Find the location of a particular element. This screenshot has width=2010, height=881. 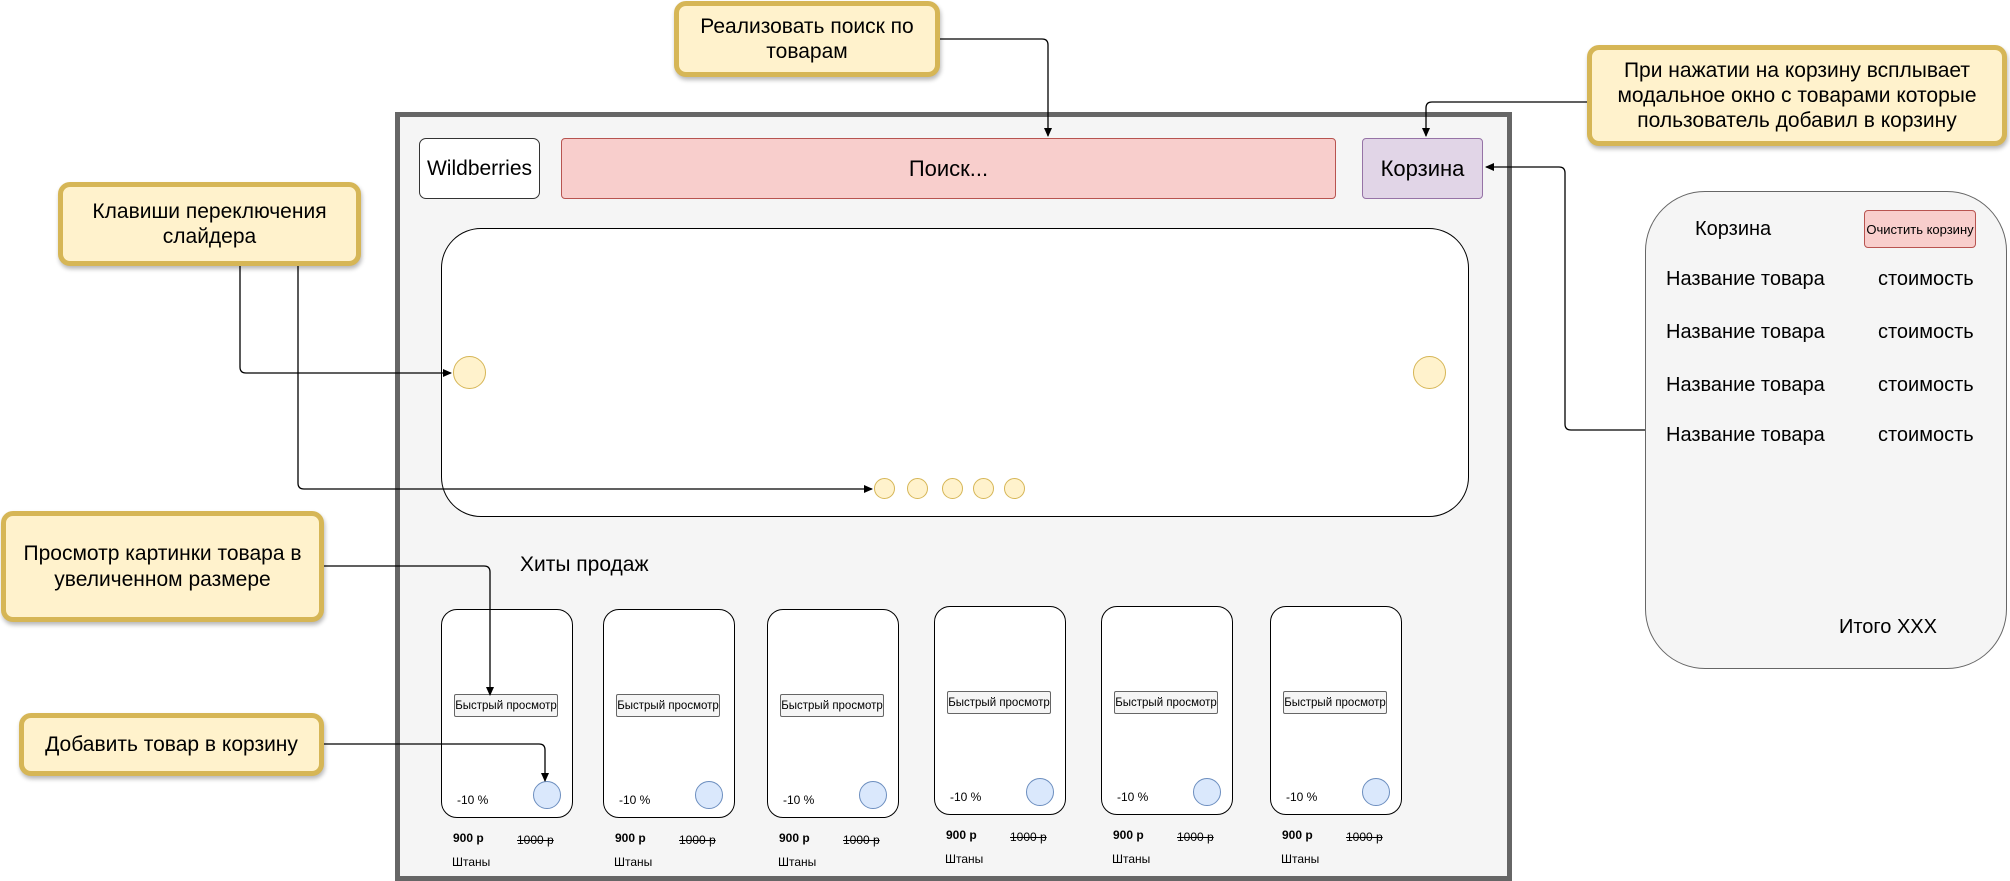

cart-modal-title: Корзина is located at coordinates (1733, 229).